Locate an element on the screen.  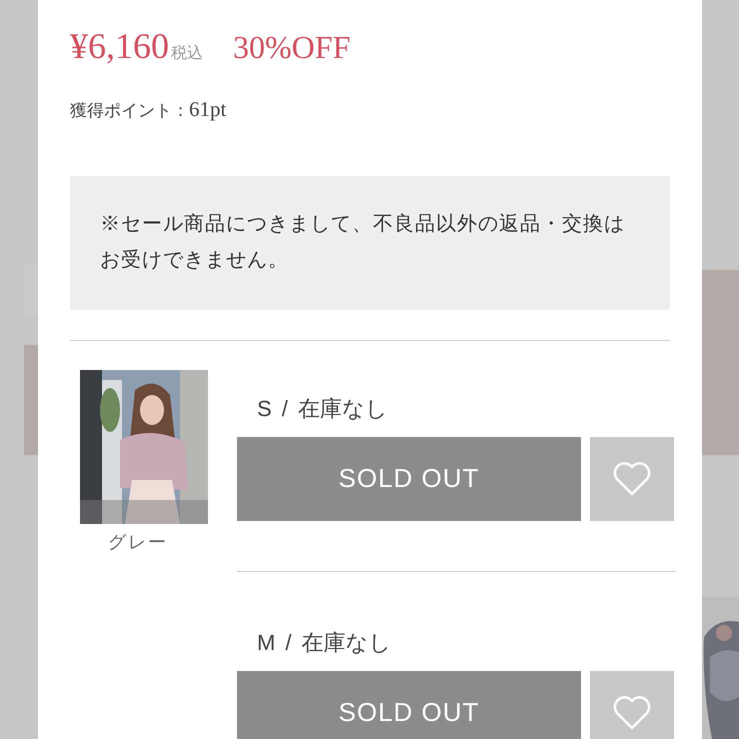
discount-label: 30%OFF is located at coordinates (291, 47).